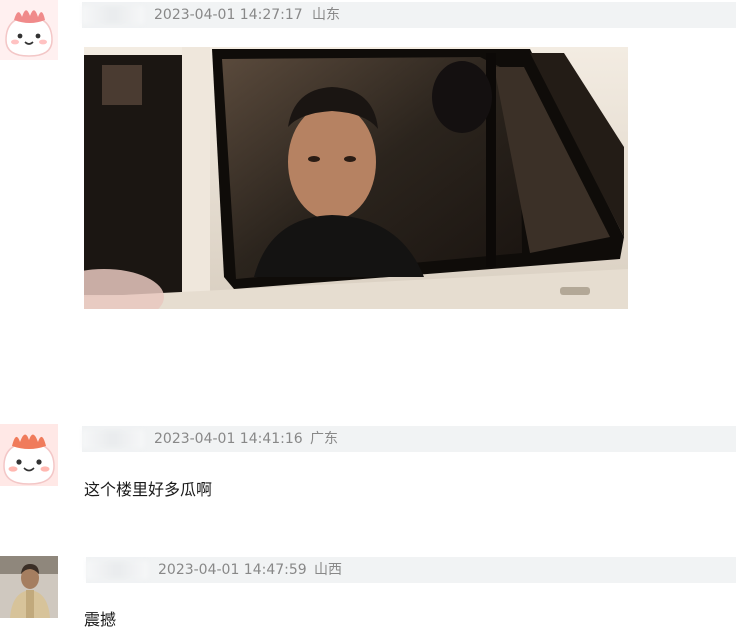 Image resolution: width=736 pixels, height=632 pixels. What do you see at coordinates (411, 570) in the screenshot?
I see `comment-meta: 2023-04-01 14:47:59 山西` at bounding box center [411, 570].